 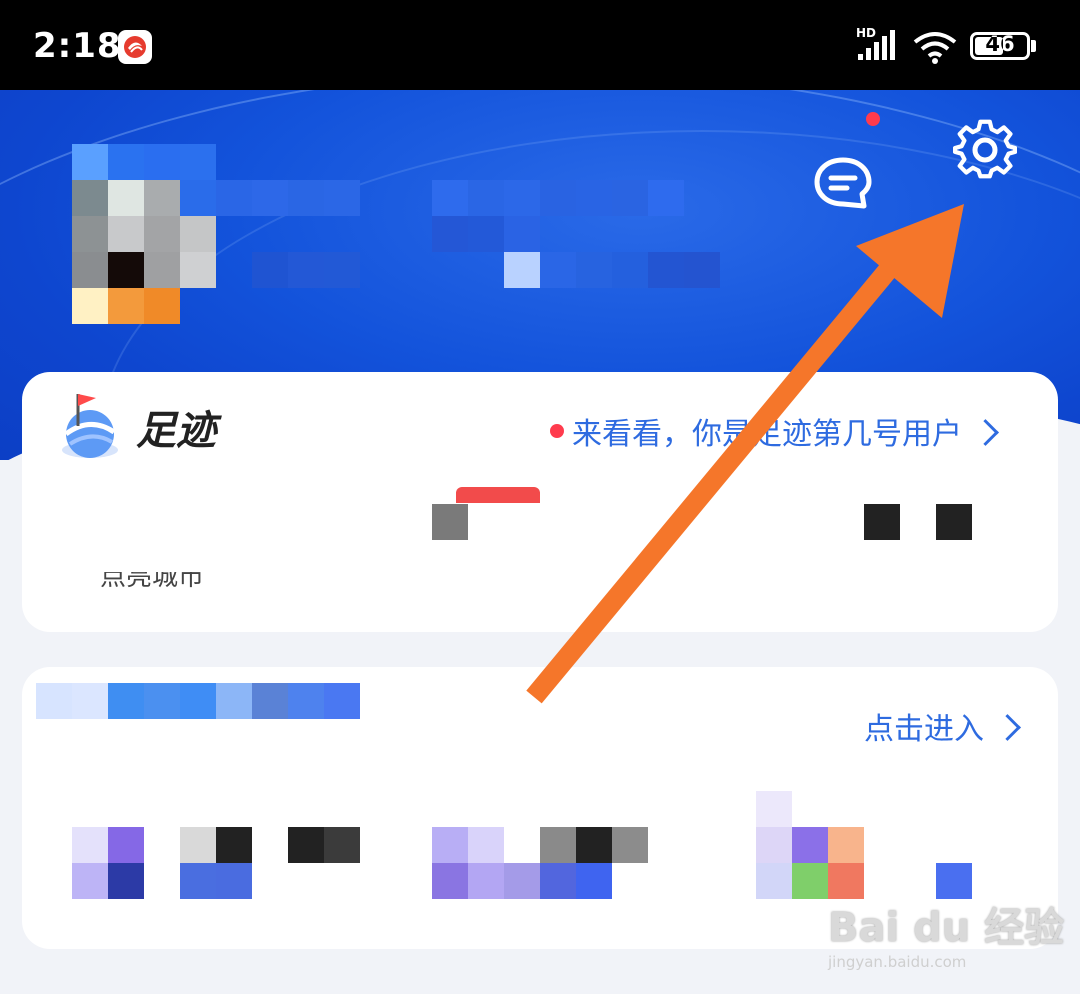 I want to click on enter-link: 点击进入, so click(x=942, y=726).